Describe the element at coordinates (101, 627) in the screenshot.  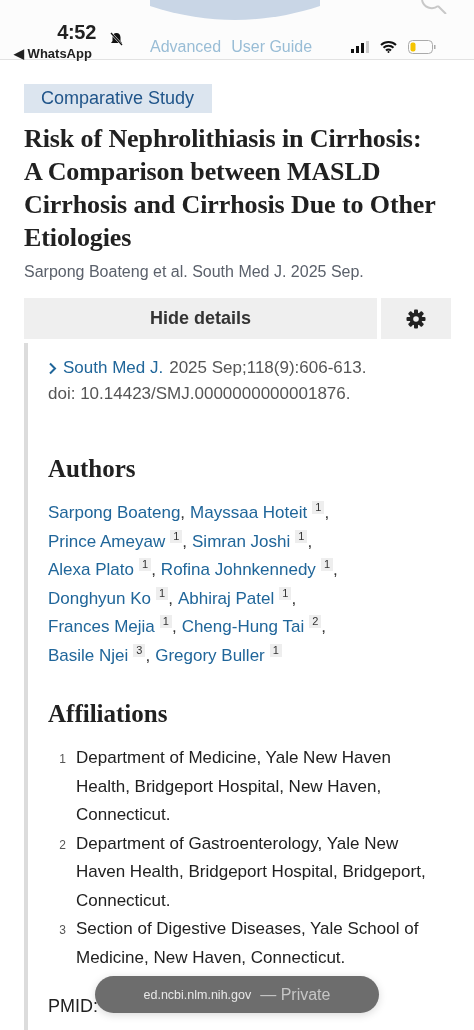
I see `author-link: Frances Mejia` at that location.